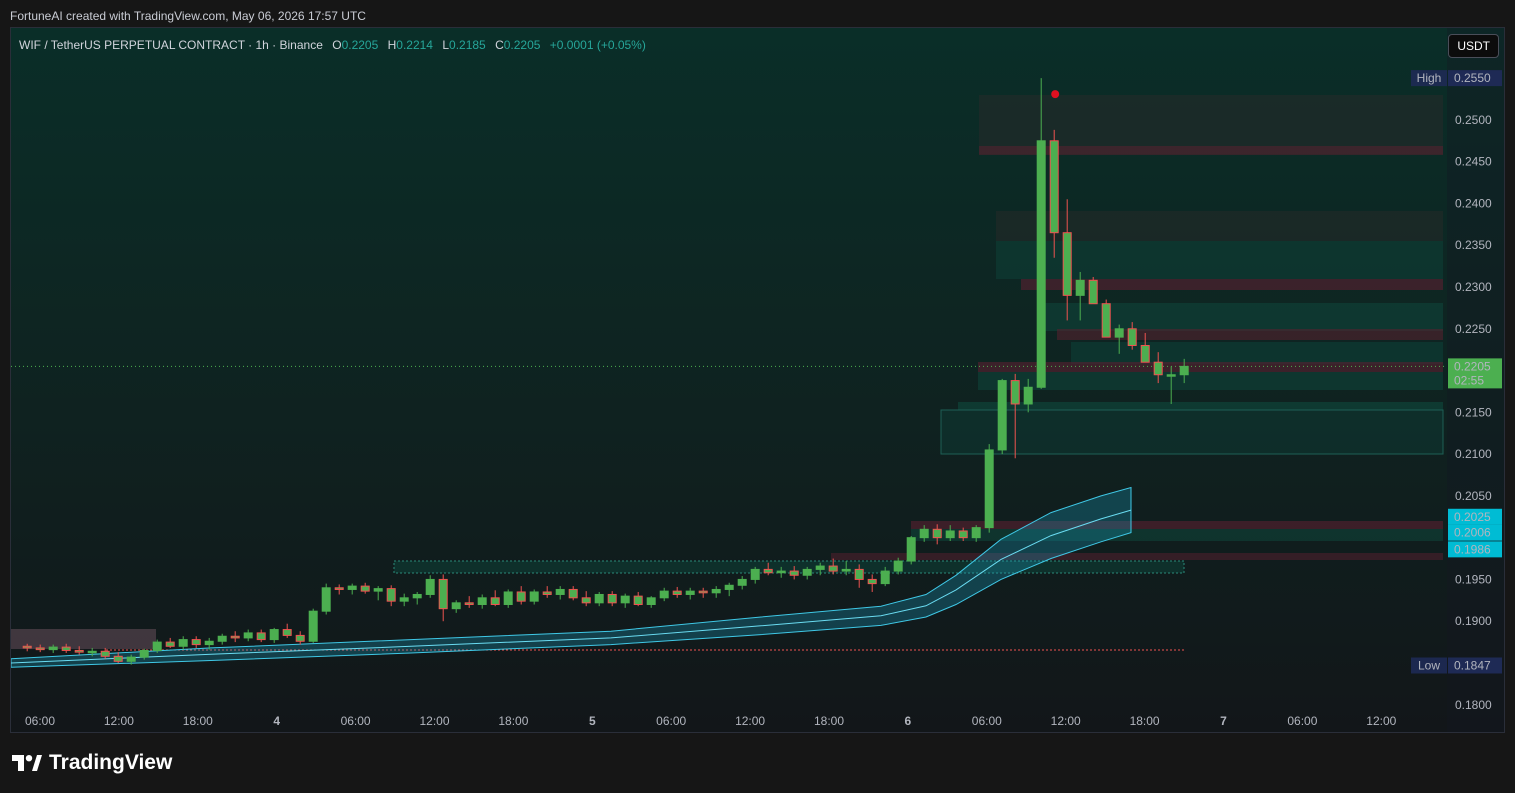 The width and height of the screenshot is (1515, 793). I want to click on zone-current, so click(1210, 381).